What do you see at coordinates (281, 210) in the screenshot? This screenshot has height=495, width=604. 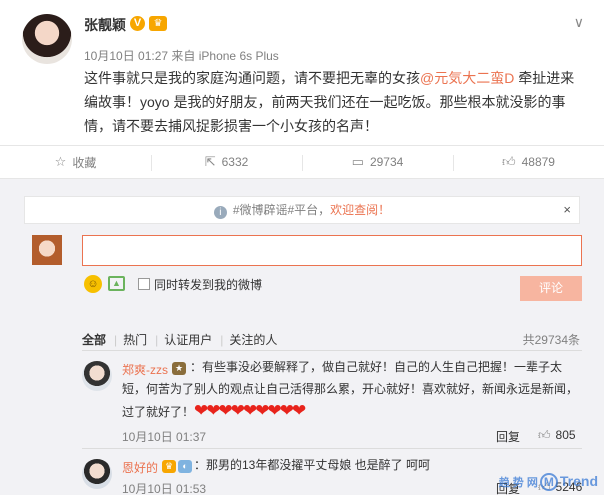 I see `notice-text: #微博辟谣#平台，` at bounding box center [281, 210].